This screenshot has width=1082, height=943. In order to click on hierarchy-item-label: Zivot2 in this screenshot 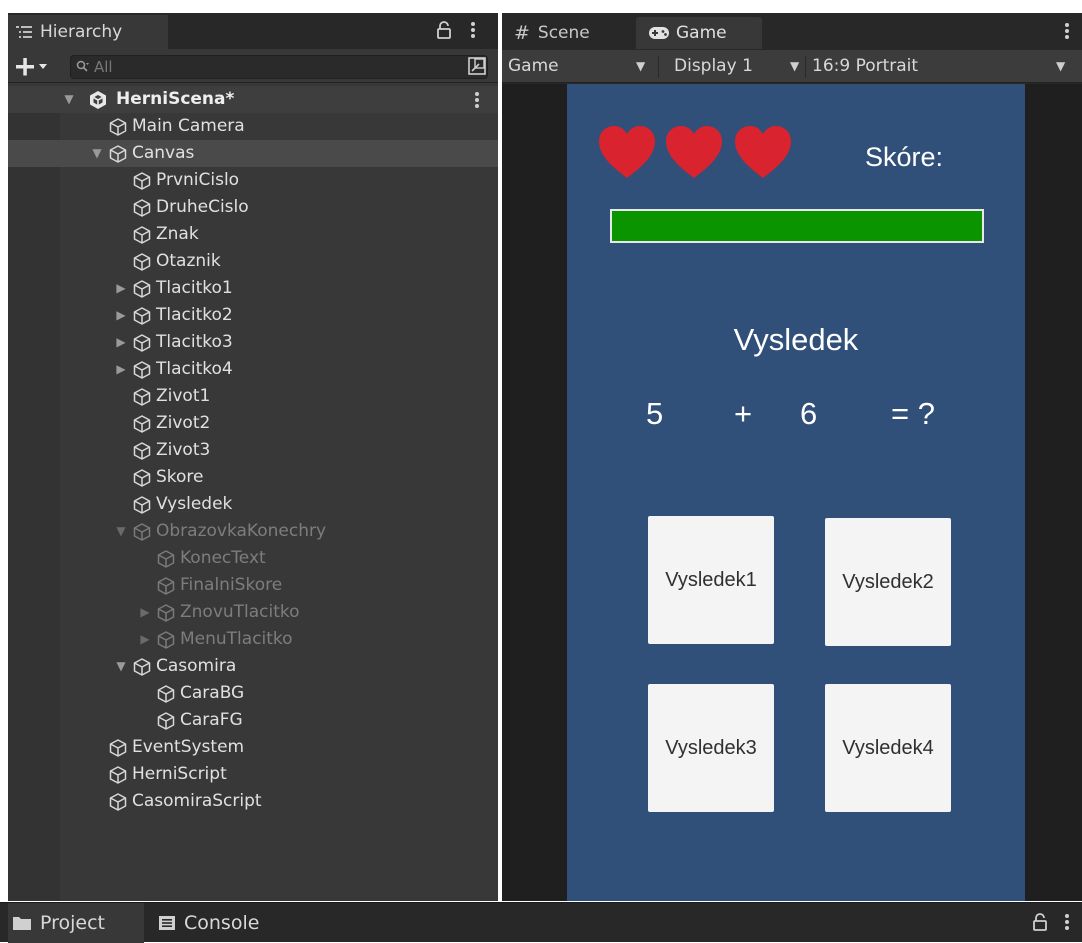, I will do `click(183, 423)`.